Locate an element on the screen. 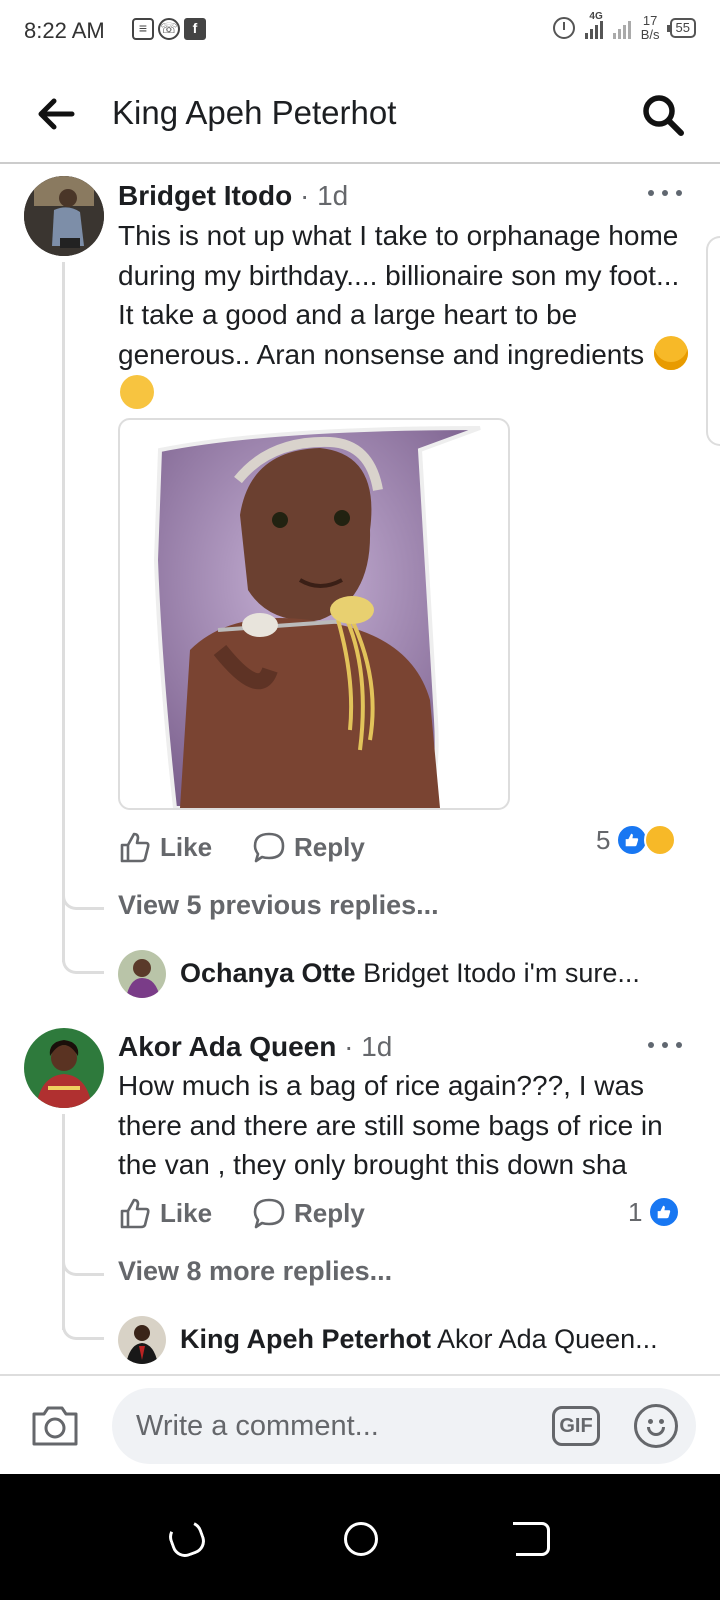 This screenshot has width=720, height=1600. whatsapp-notification-icon: ☏ is located at coordinates (169, 29).